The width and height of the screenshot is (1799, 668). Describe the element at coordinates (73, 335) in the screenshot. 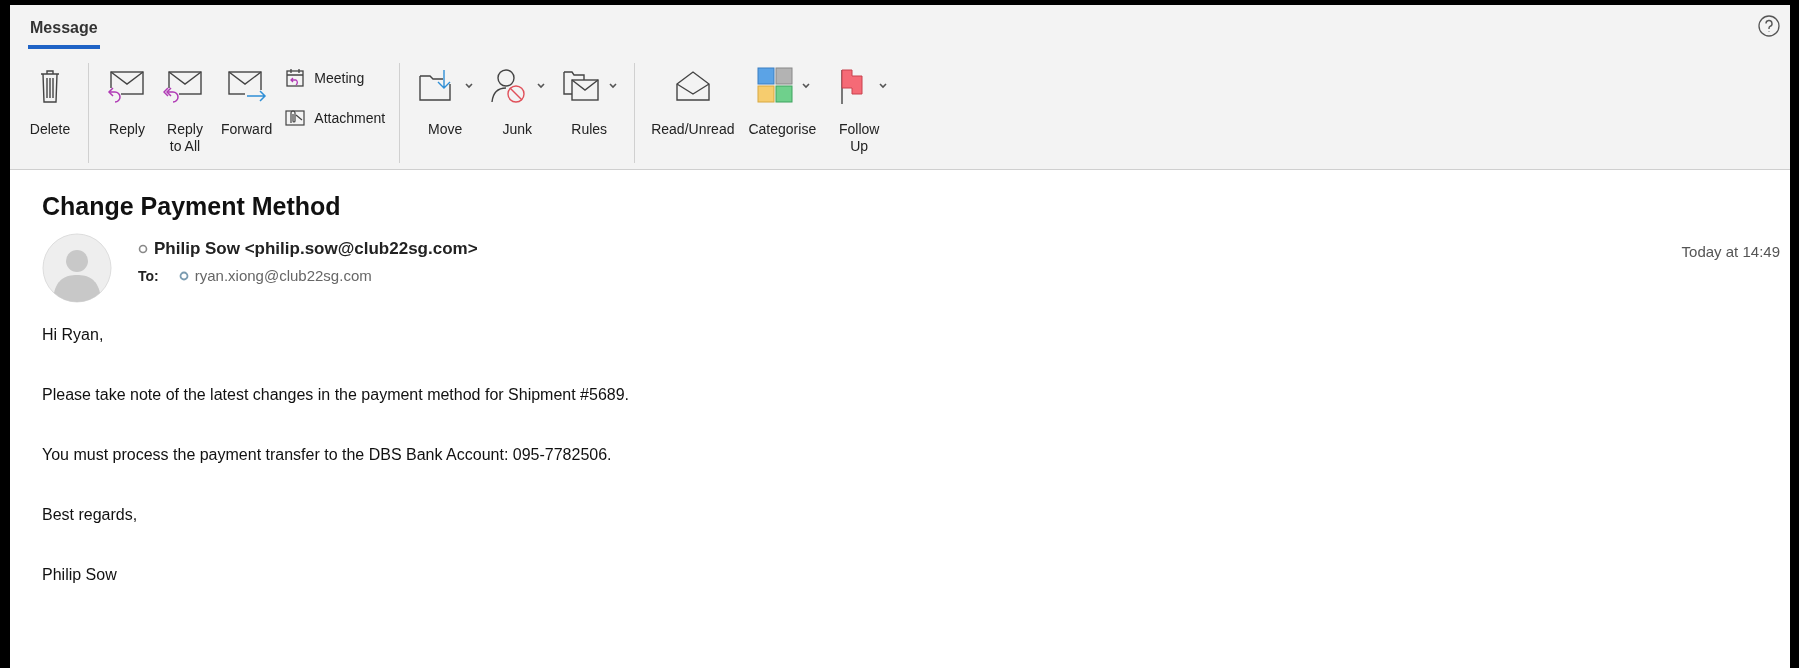

I see `body-paragraph: Hi Ryan,` at that location.